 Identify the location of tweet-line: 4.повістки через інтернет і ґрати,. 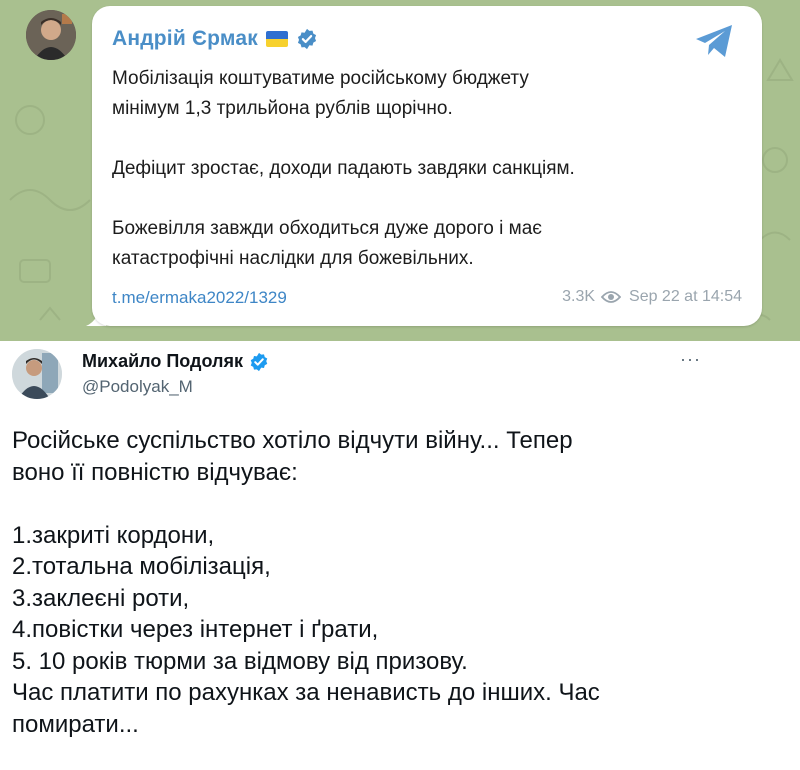
(195, 629).